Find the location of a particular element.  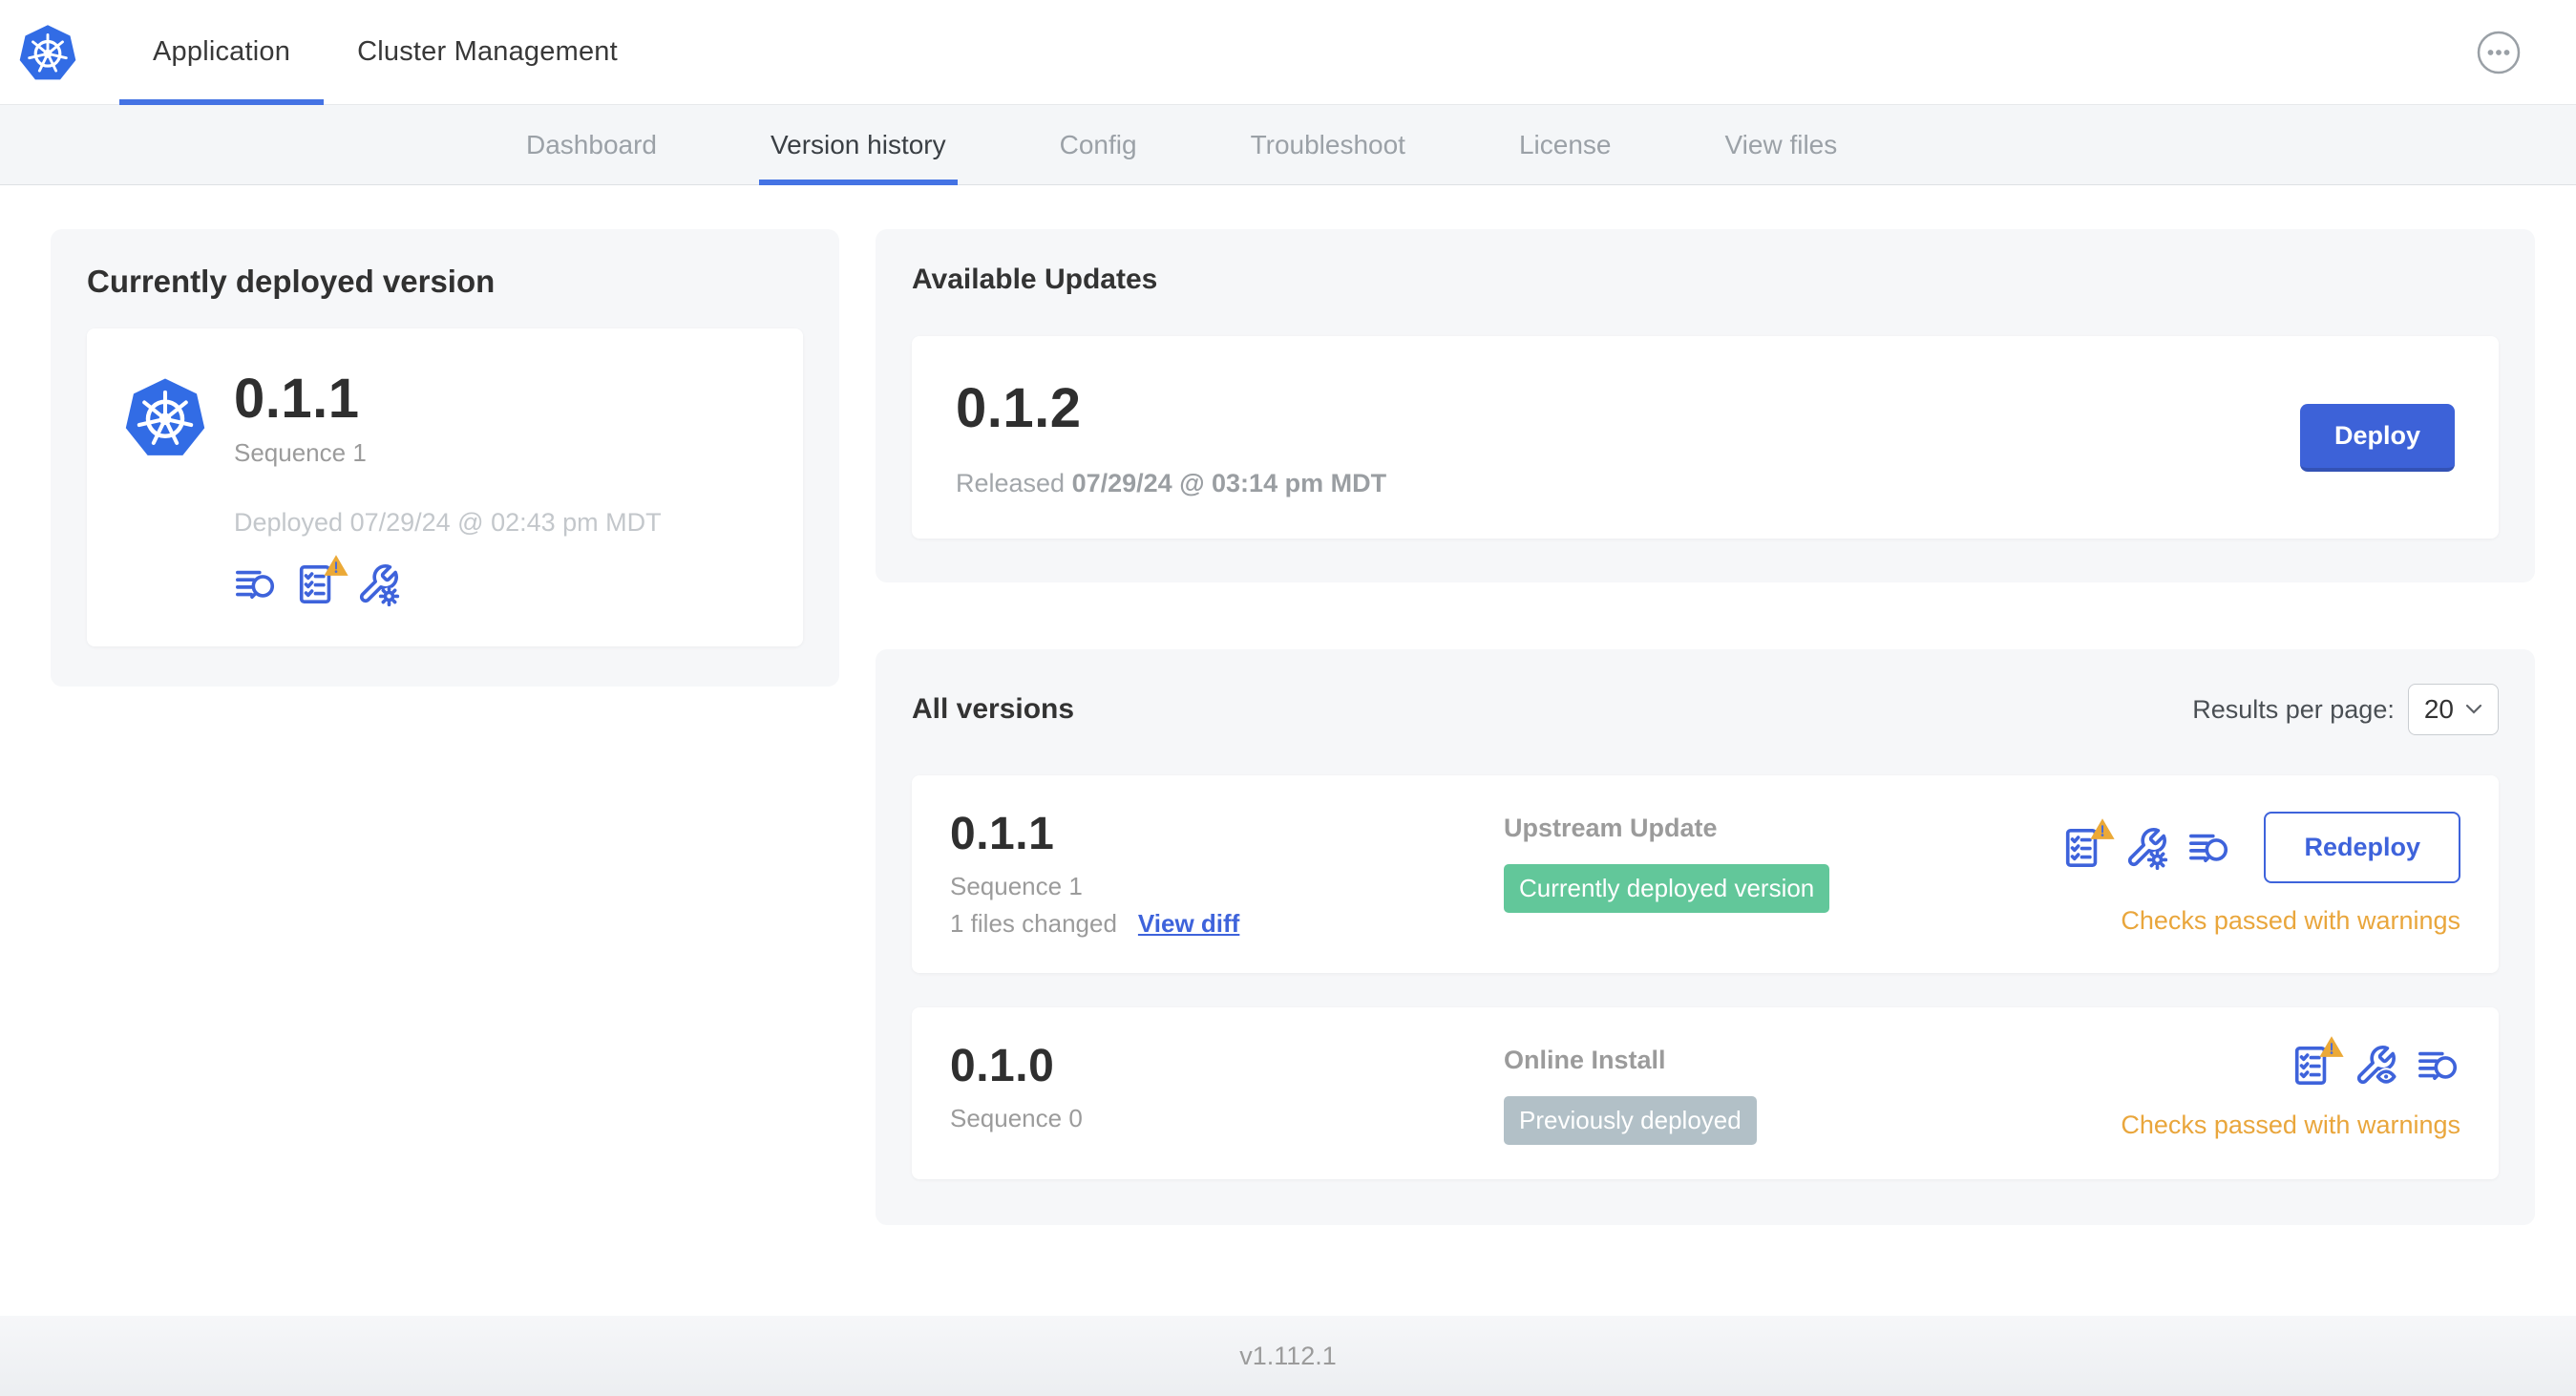

app-footer: v1.112.1 is located at coordinates (1288, 1356).